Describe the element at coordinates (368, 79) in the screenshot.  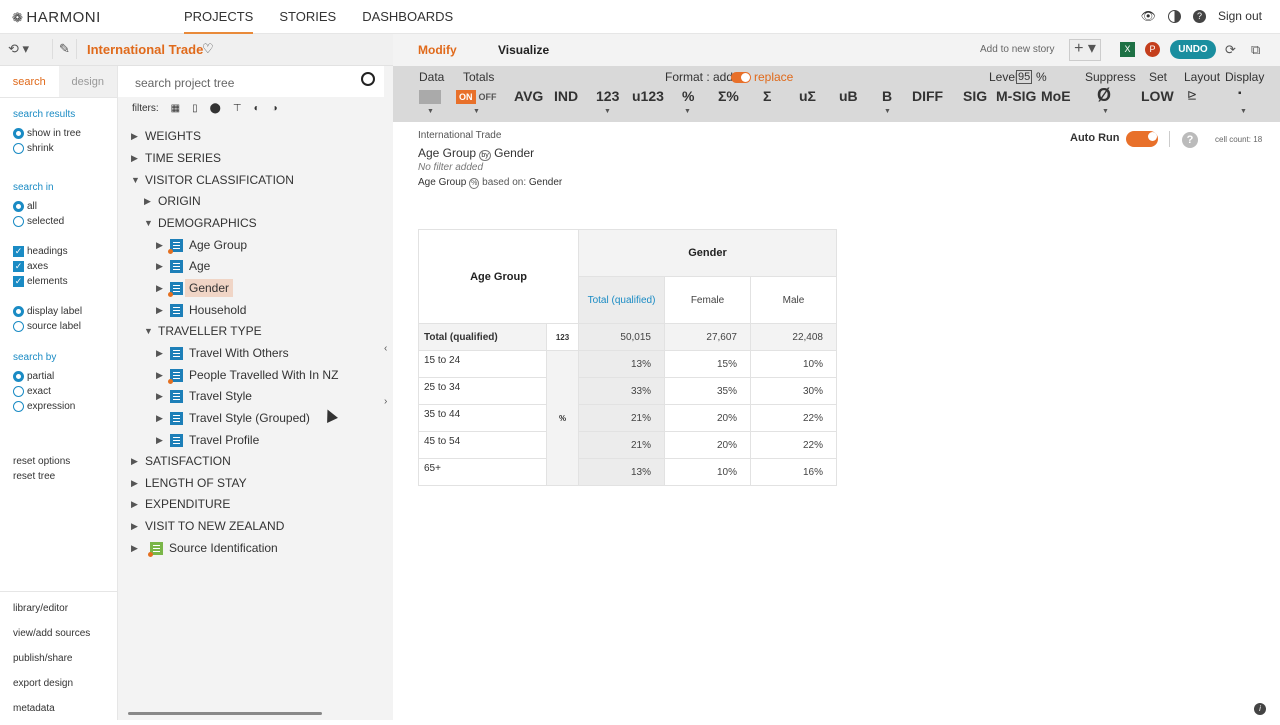
I see `search-icon` at that location.